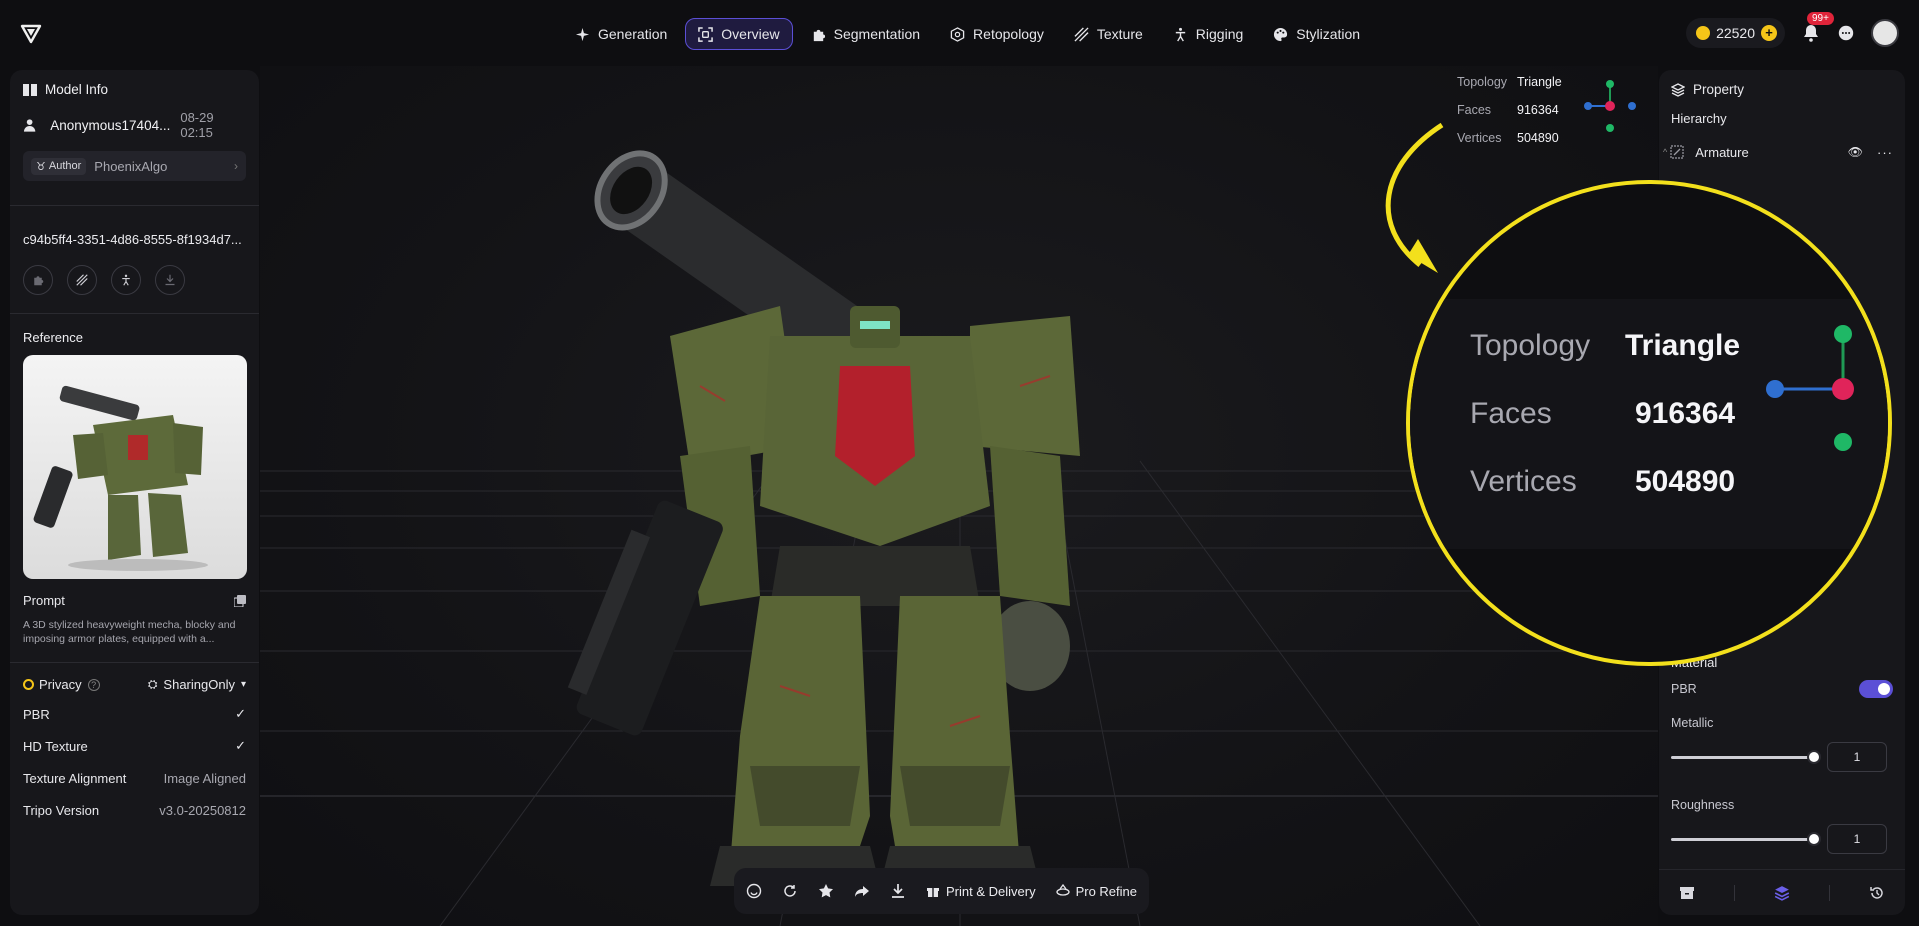 This screenshot has height=926, width=1919. Describe the element at coordinates (933, 892) in the screenshot. I see `gift-icon` at that location.